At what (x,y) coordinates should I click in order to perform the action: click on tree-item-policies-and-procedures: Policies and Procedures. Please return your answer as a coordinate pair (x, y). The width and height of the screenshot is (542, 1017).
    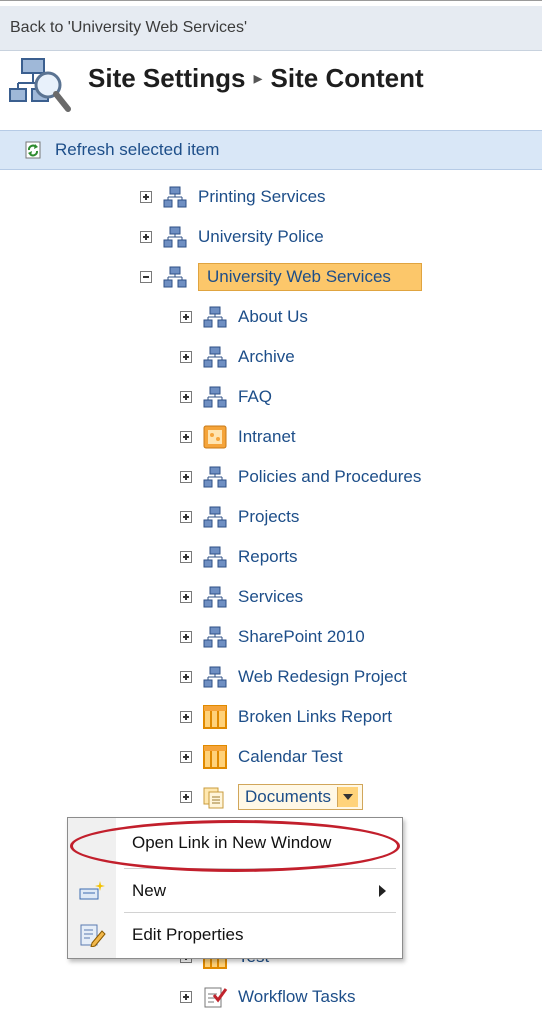
    Looking at the image, I should click on (300, 477).